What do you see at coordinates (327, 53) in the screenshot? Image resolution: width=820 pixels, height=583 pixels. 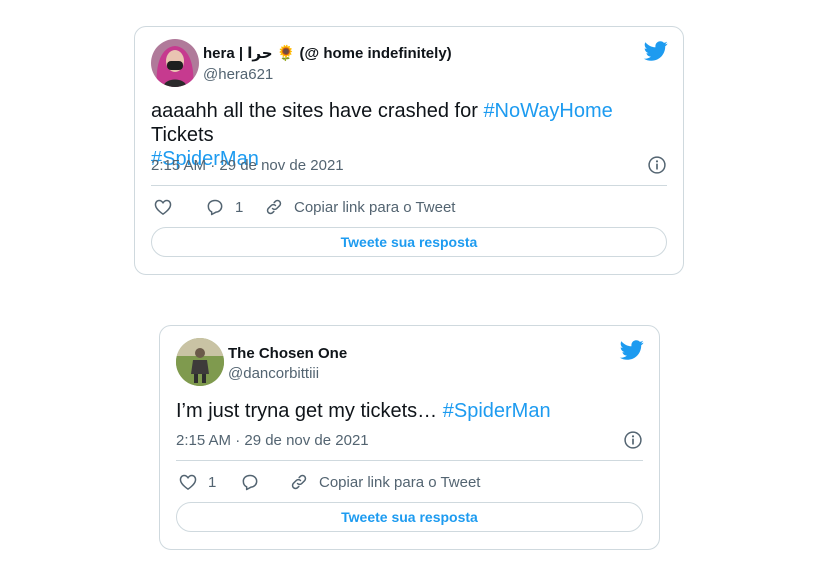 I see `display-name: hera | حرا 🌻 (@ home indefinitely)` at bounding box center [327, 53].